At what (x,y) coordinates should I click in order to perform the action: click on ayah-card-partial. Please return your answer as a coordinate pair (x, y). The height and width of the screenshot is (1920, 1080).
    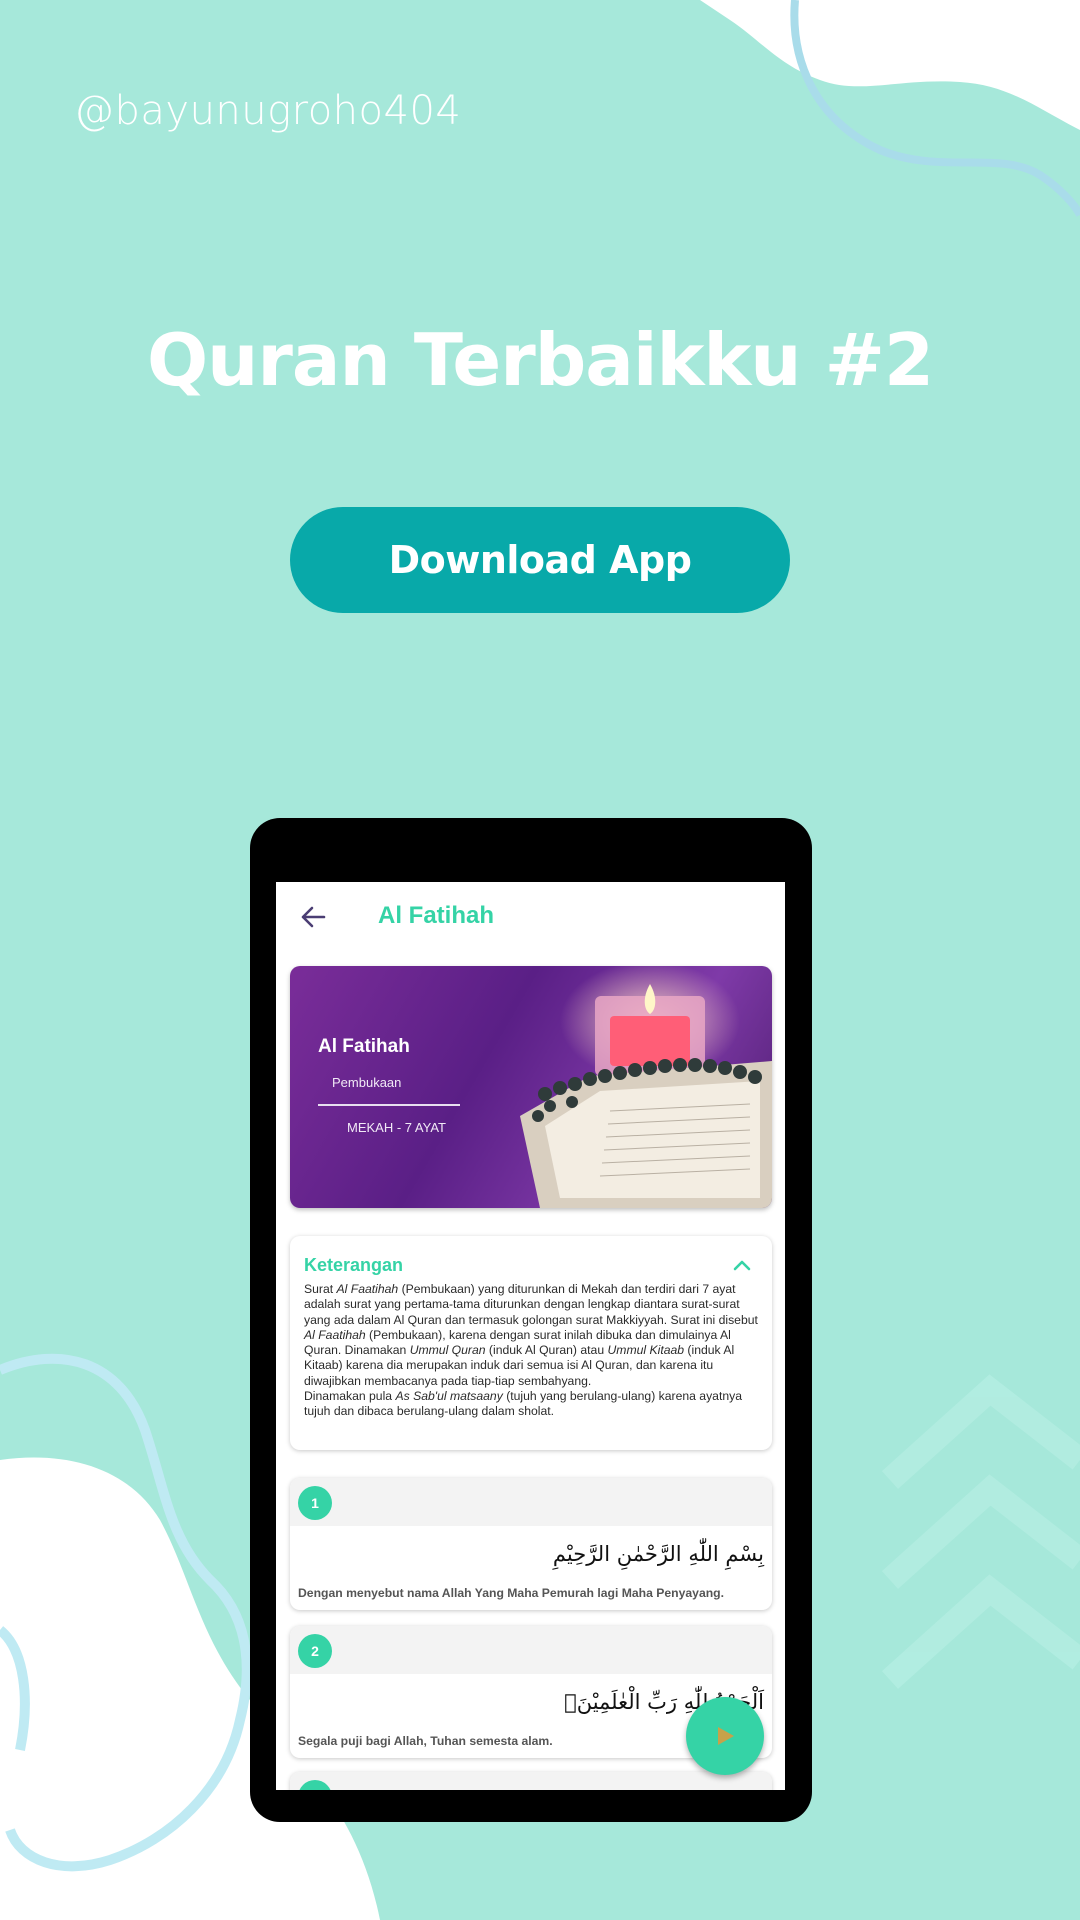
    Looking at the image, I should click on (531, 1781).